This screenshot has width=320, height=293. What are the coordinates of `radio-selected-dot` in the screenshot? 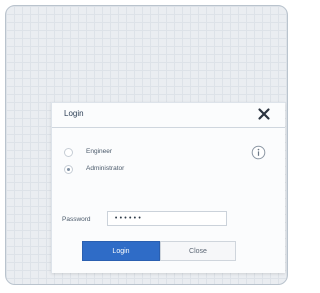 It's located at (68, 169).